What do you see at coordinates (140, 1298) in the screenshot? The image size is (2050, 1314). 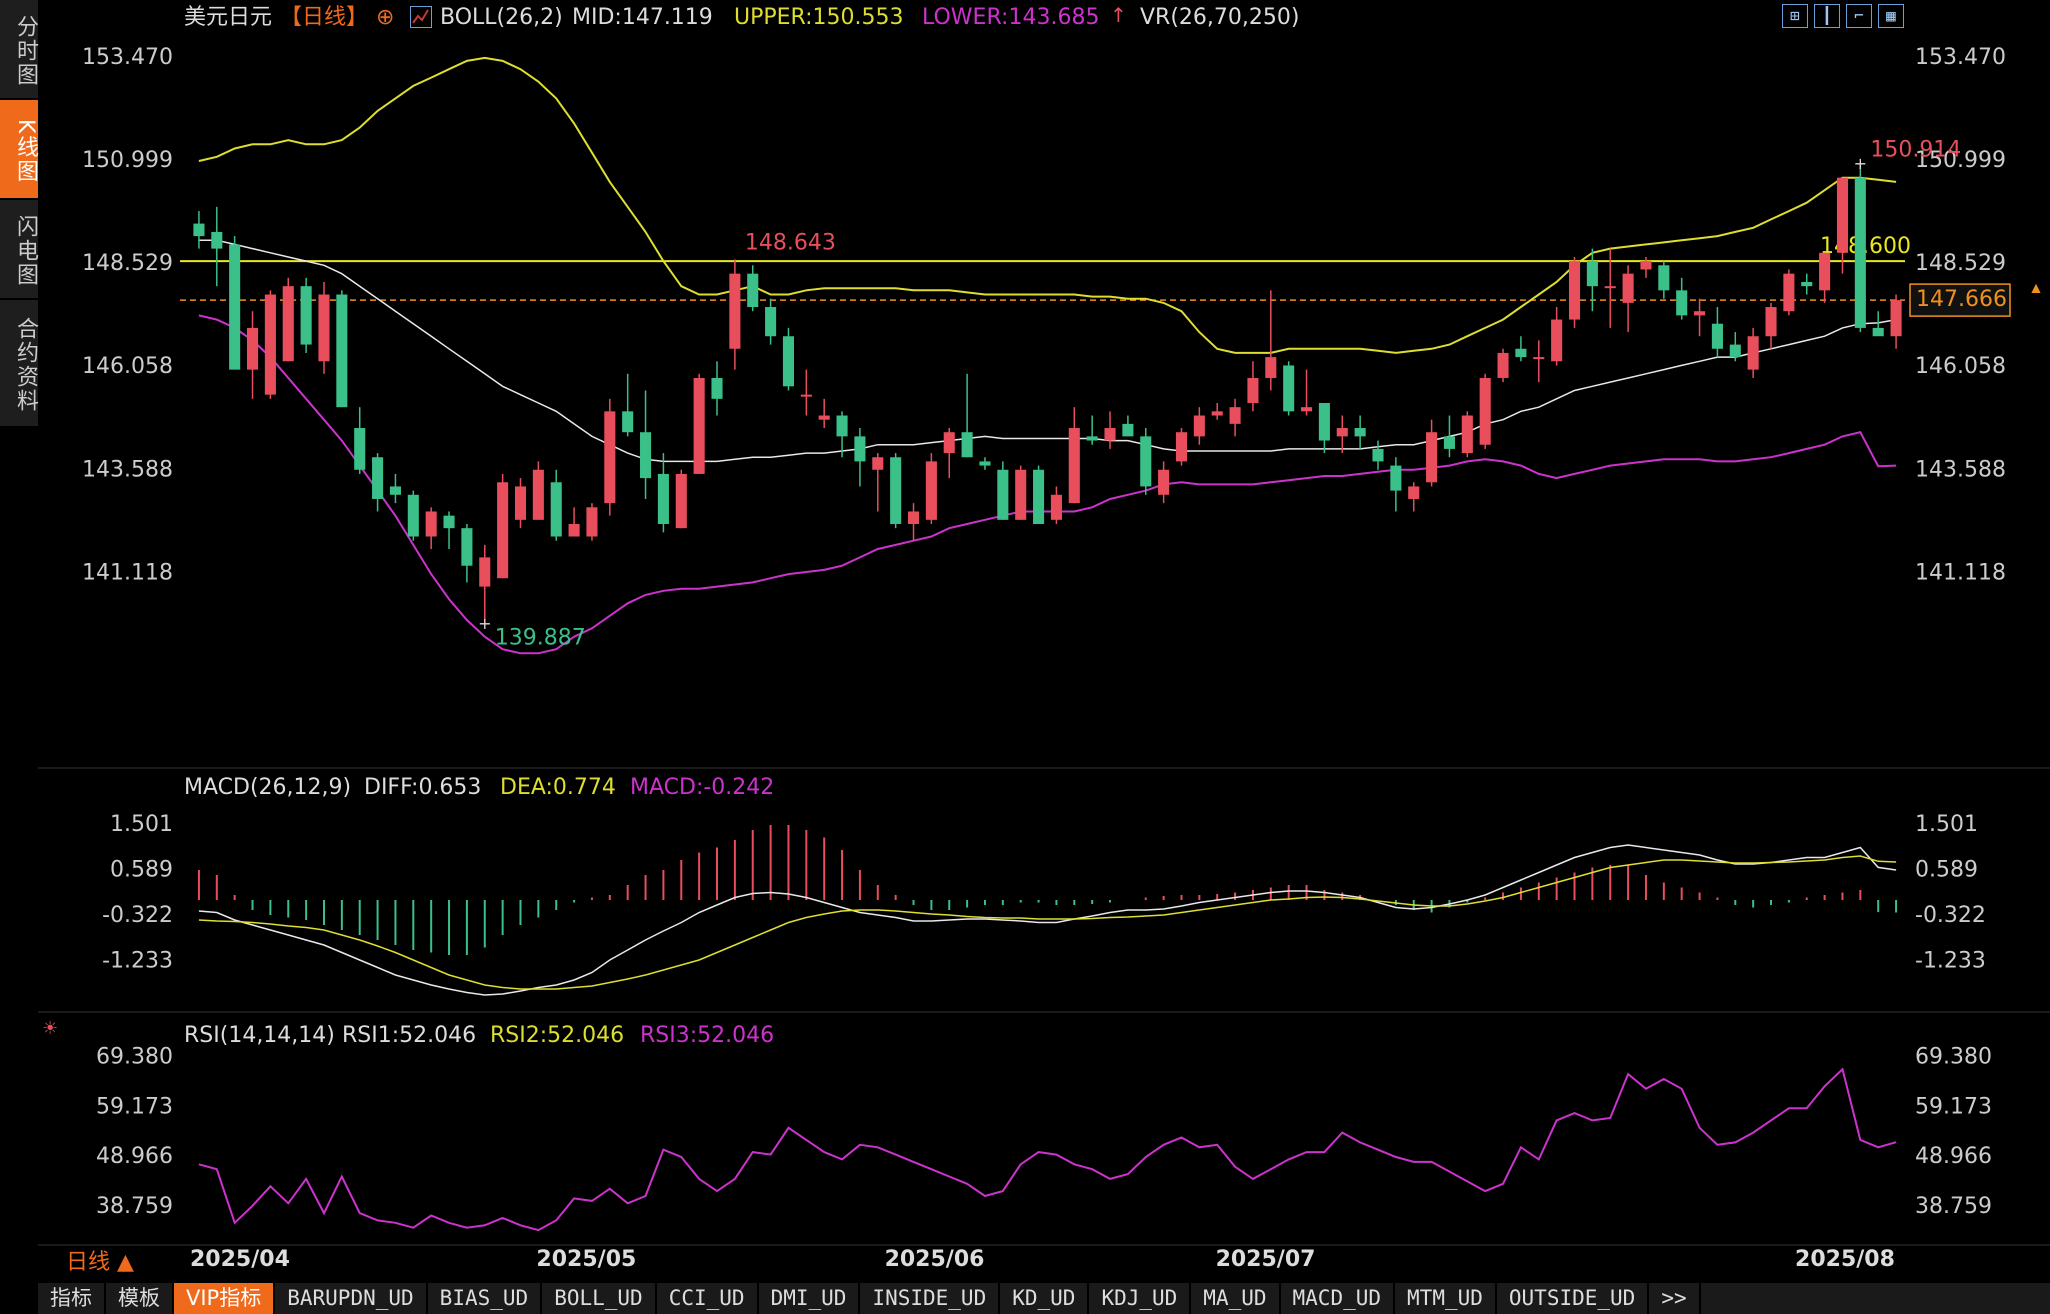 I see `indicator-tab: 模板` at bounding box center [140, 1298].